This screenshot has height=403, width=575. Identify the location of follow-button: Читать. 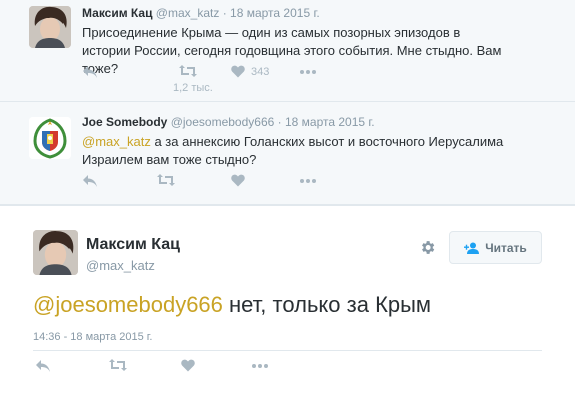
(495, 247).